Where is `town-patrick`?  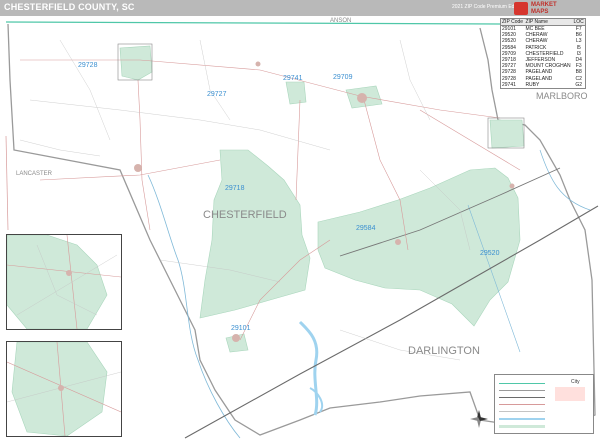 town-patrick is located at coordinates (398, 242).